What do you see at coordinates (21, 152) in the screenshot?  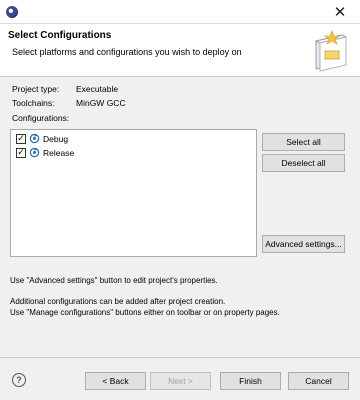 I see `release-checkbox: ✓` at bounding box center [21, 152].